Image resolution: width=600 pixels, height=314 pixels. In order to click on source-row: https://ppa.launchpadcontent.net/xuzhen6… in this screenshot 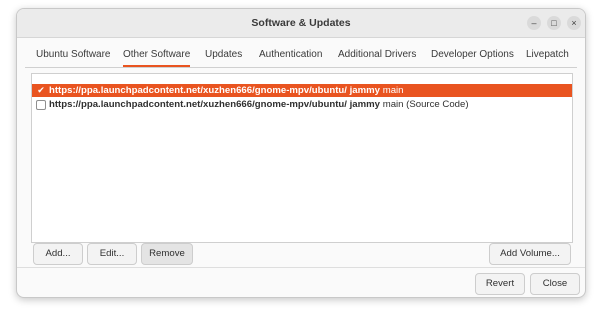, I will do `click(302, 104)`.